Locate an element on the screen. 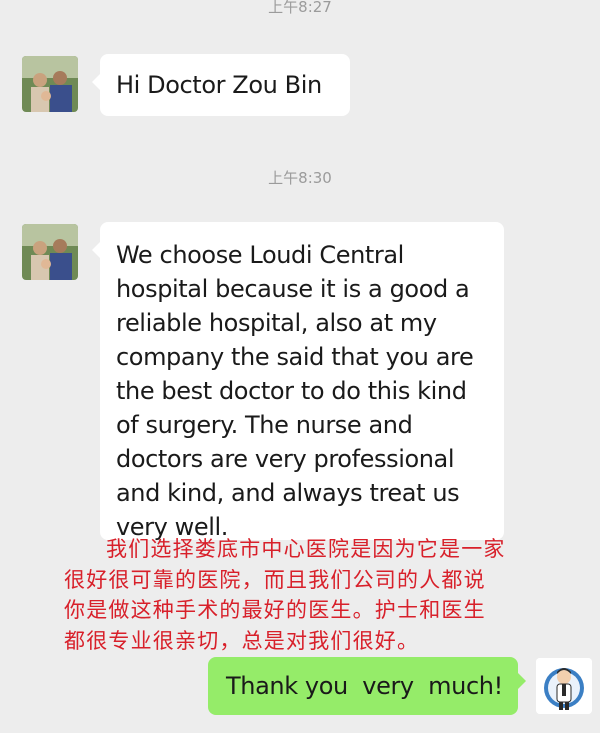 The height and width of the screenshot is (733, 600). timestamp: 上午8:27 is located at coordinates (300, 8).